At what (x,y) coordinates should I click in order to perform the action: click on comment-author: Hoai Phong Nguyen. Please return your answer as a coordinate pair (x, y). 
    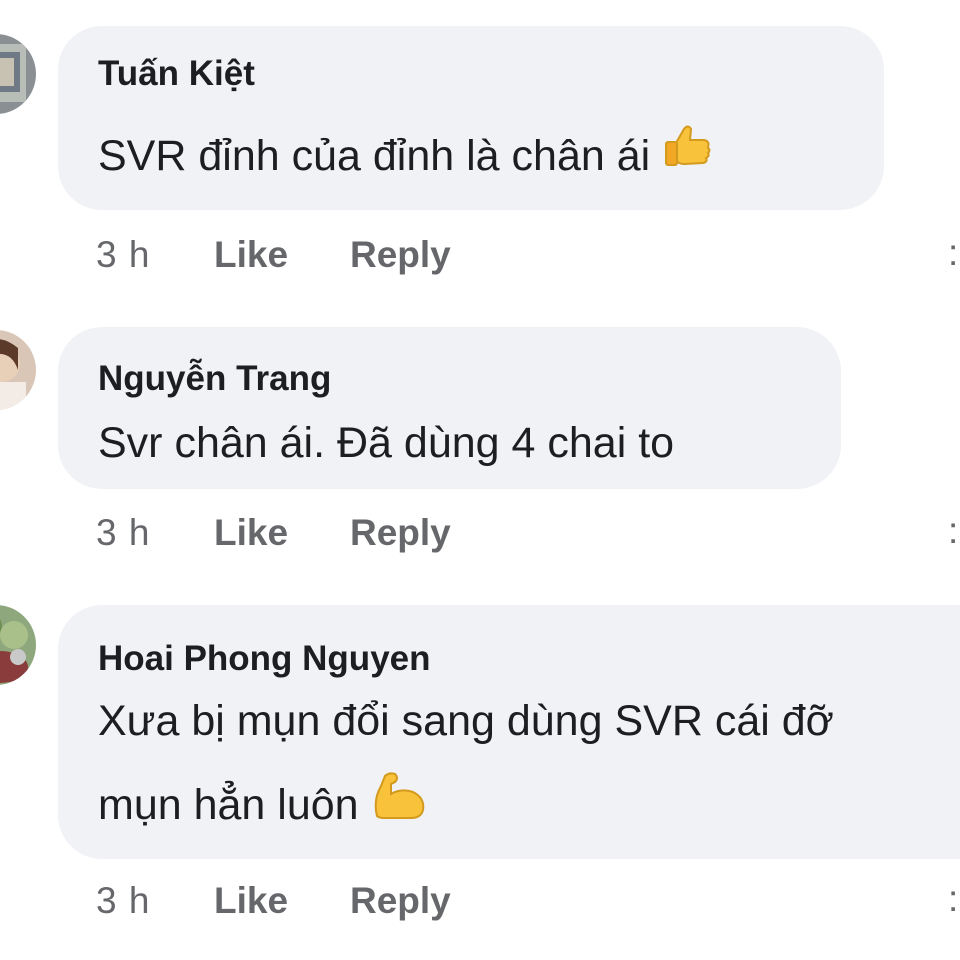
    Looking at the image, I should click on (264, 659).